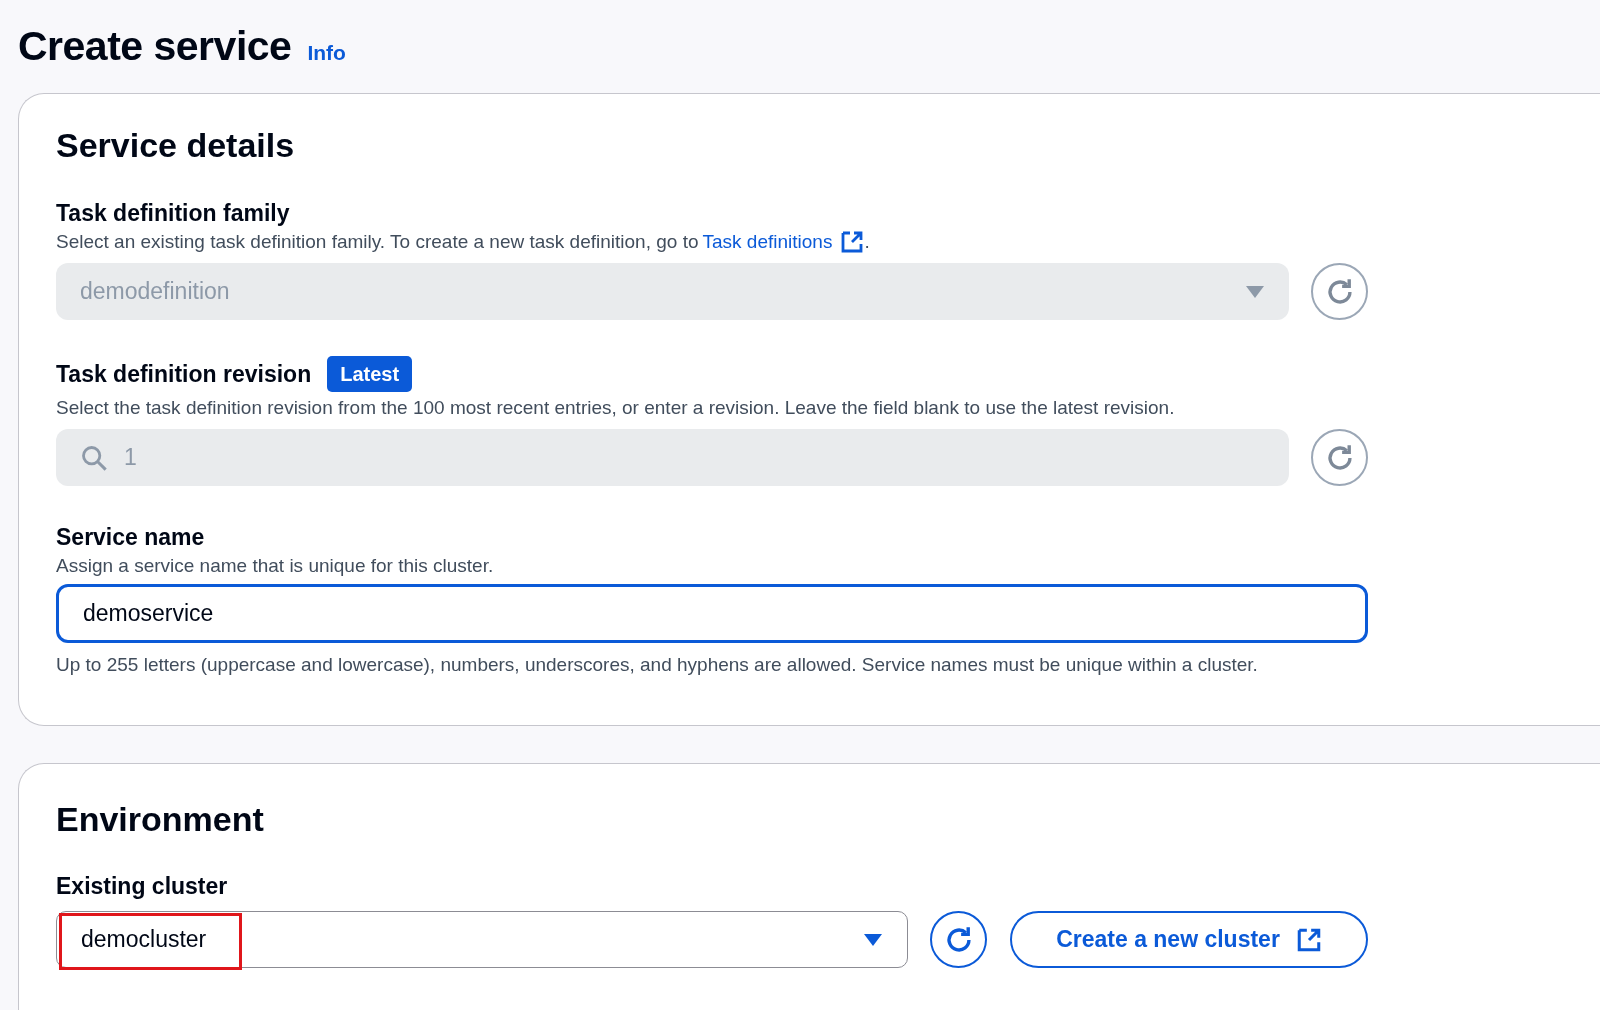  I want to click on field-label: Task definition revision, so click(184, 374).